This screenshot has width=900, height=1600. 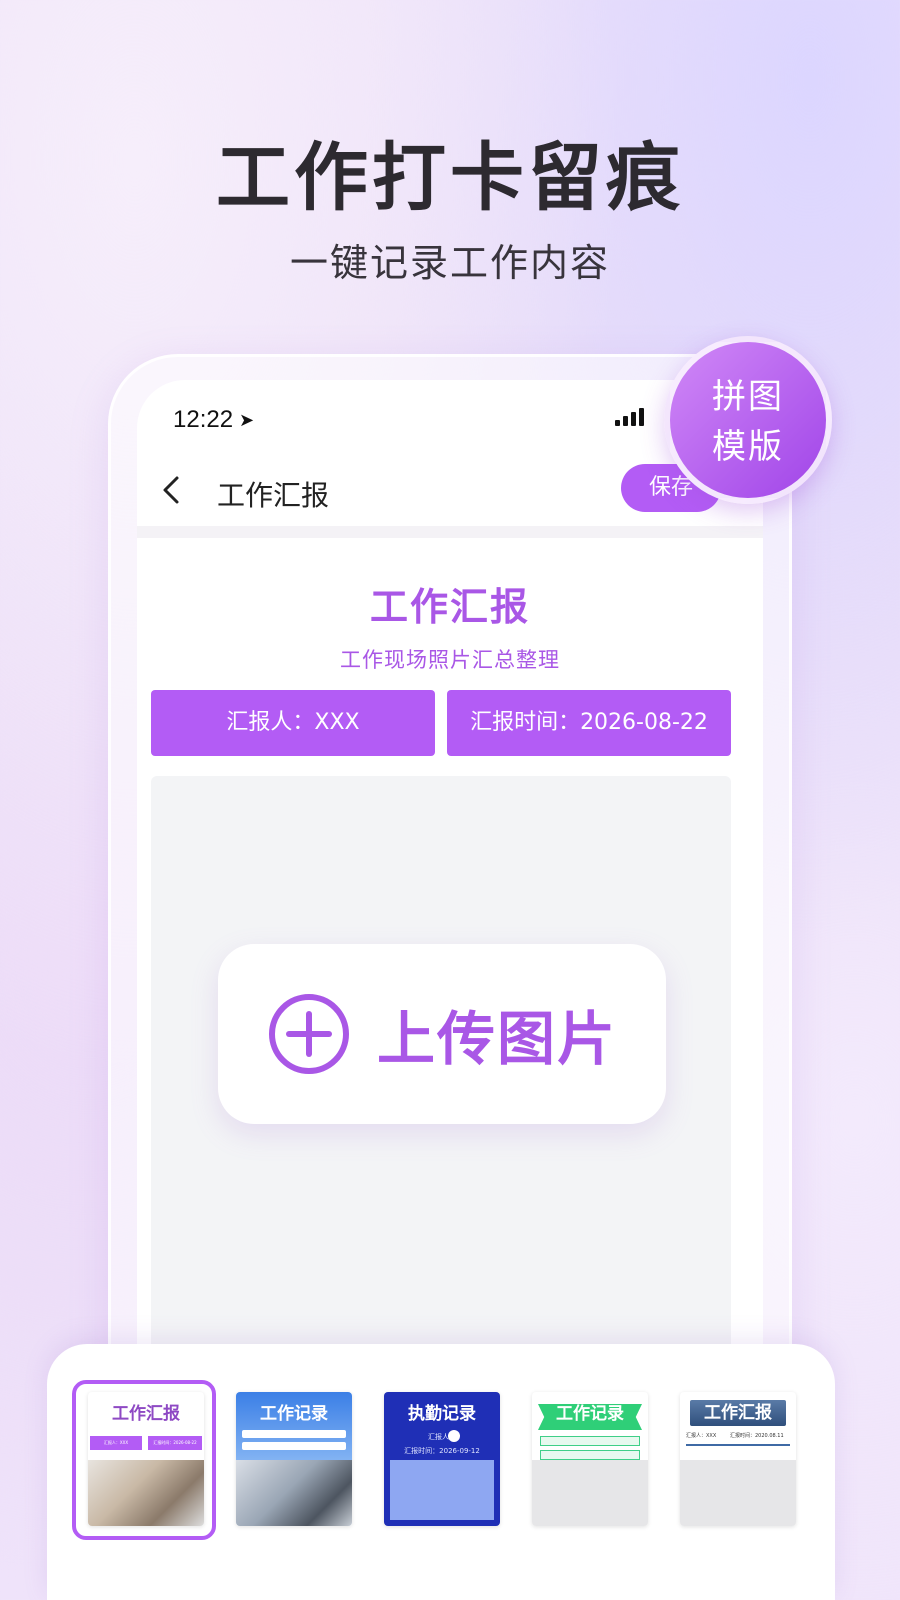 What do you see at coordinates (590, 1414) in the screenshot?
I see `template-title: 工作记录` at bounding box center [590, 1414].